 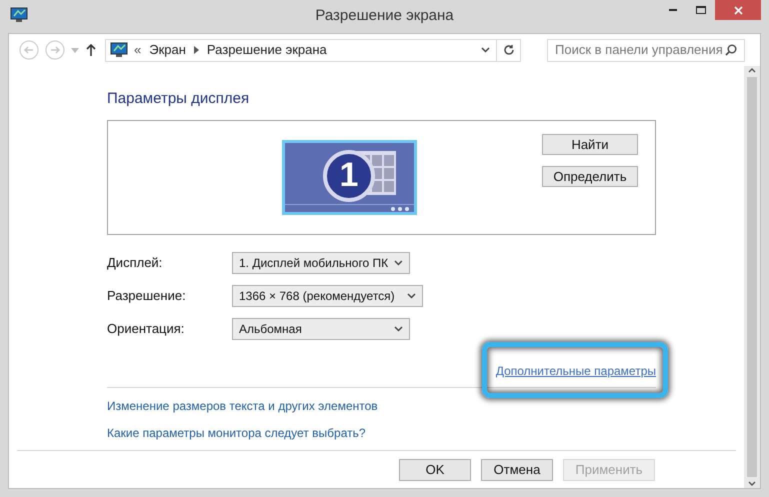 What do you see at coordinates (400, 208) in the screenshot?
I see `dots-icon` at bounding box center [400, 208].